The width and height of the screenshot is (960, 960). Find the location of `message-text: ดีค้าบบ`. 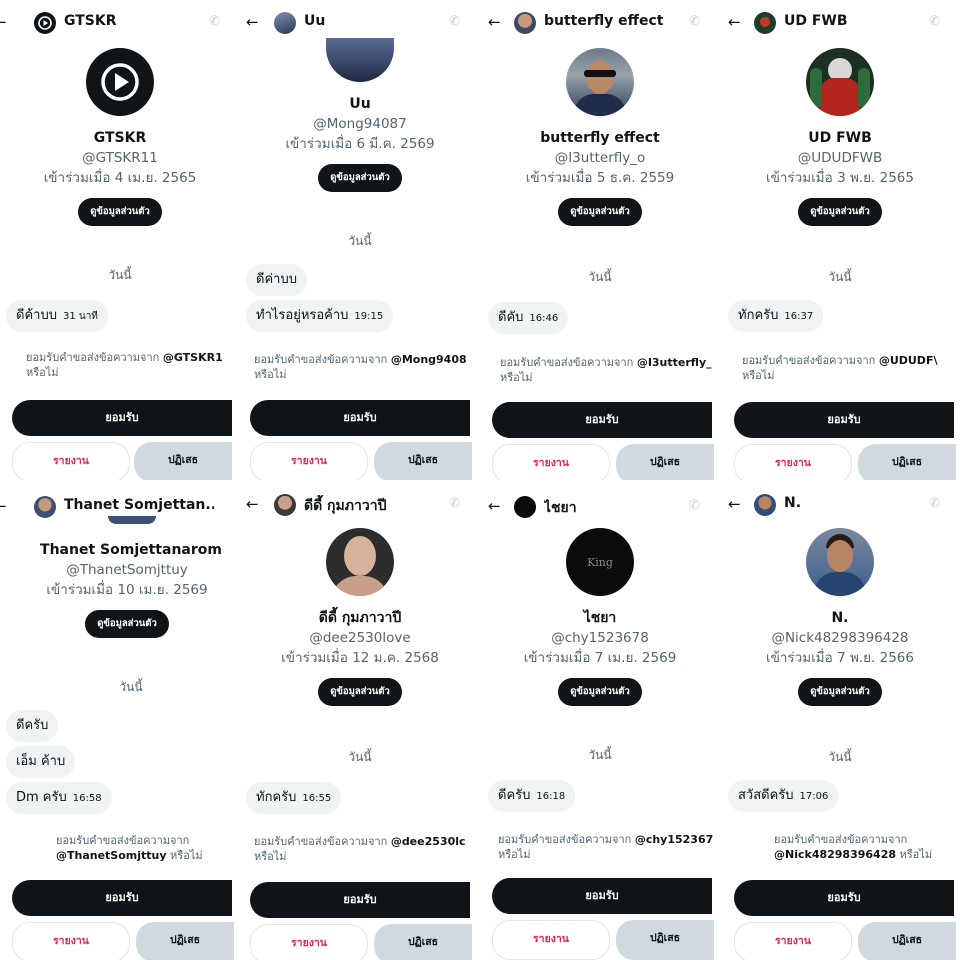

message-text: ดีค้าบบ is located at coordinates (36, 315).